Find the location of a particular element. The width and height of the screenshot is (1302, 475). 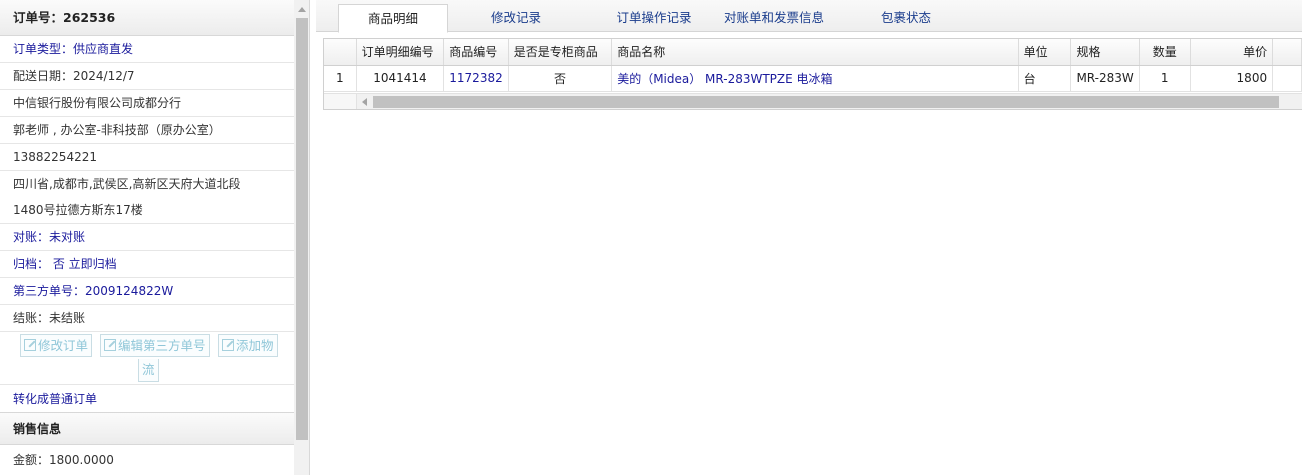

modify-order-button: 修改订单 is located at coordinates (56, 345).